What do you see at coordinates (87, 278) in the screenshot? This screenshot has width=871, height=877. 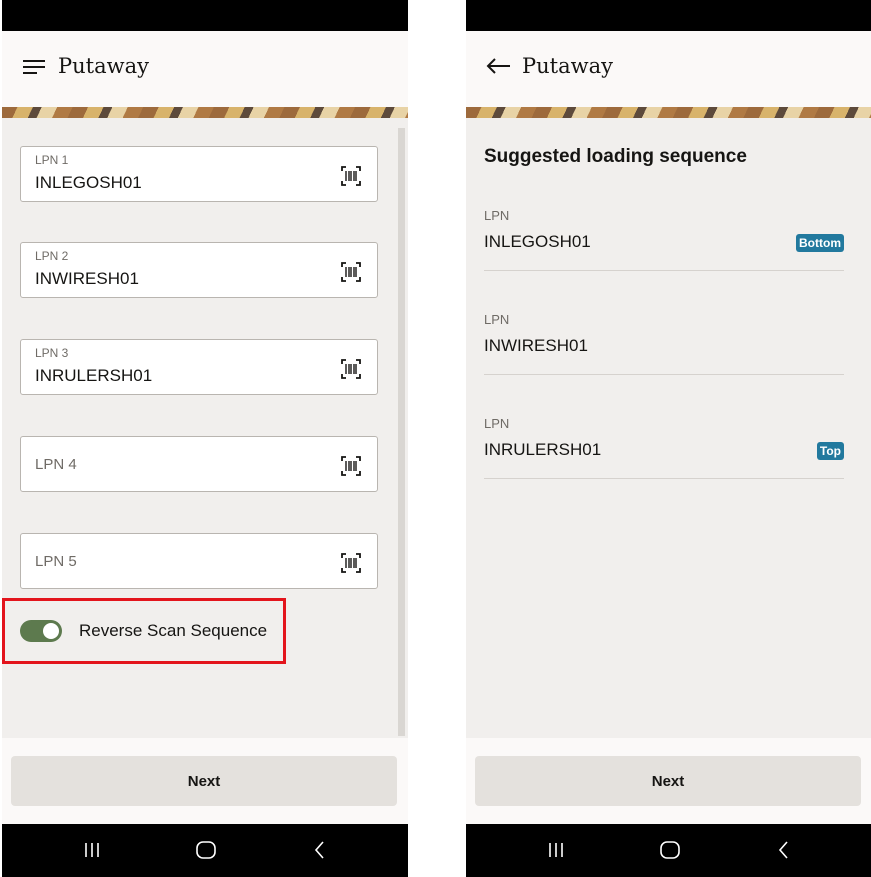 I see `field-value: INWIRESH01` at bounding box center [87, 278].